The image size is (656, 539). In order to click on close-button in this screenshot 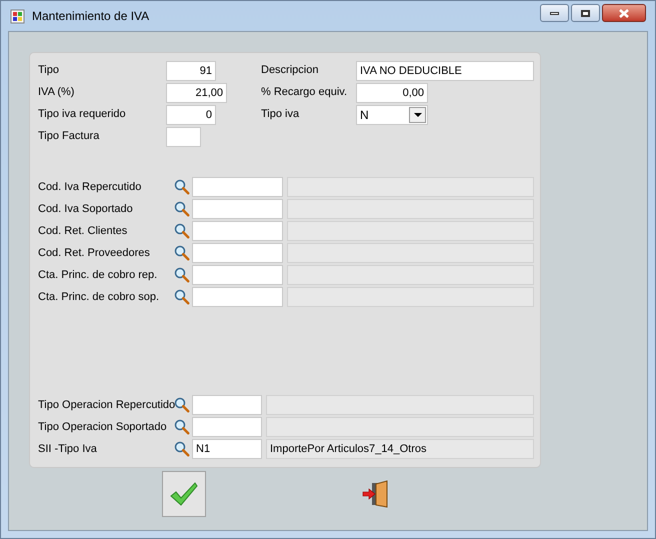, I will do `click(624, 13)`.